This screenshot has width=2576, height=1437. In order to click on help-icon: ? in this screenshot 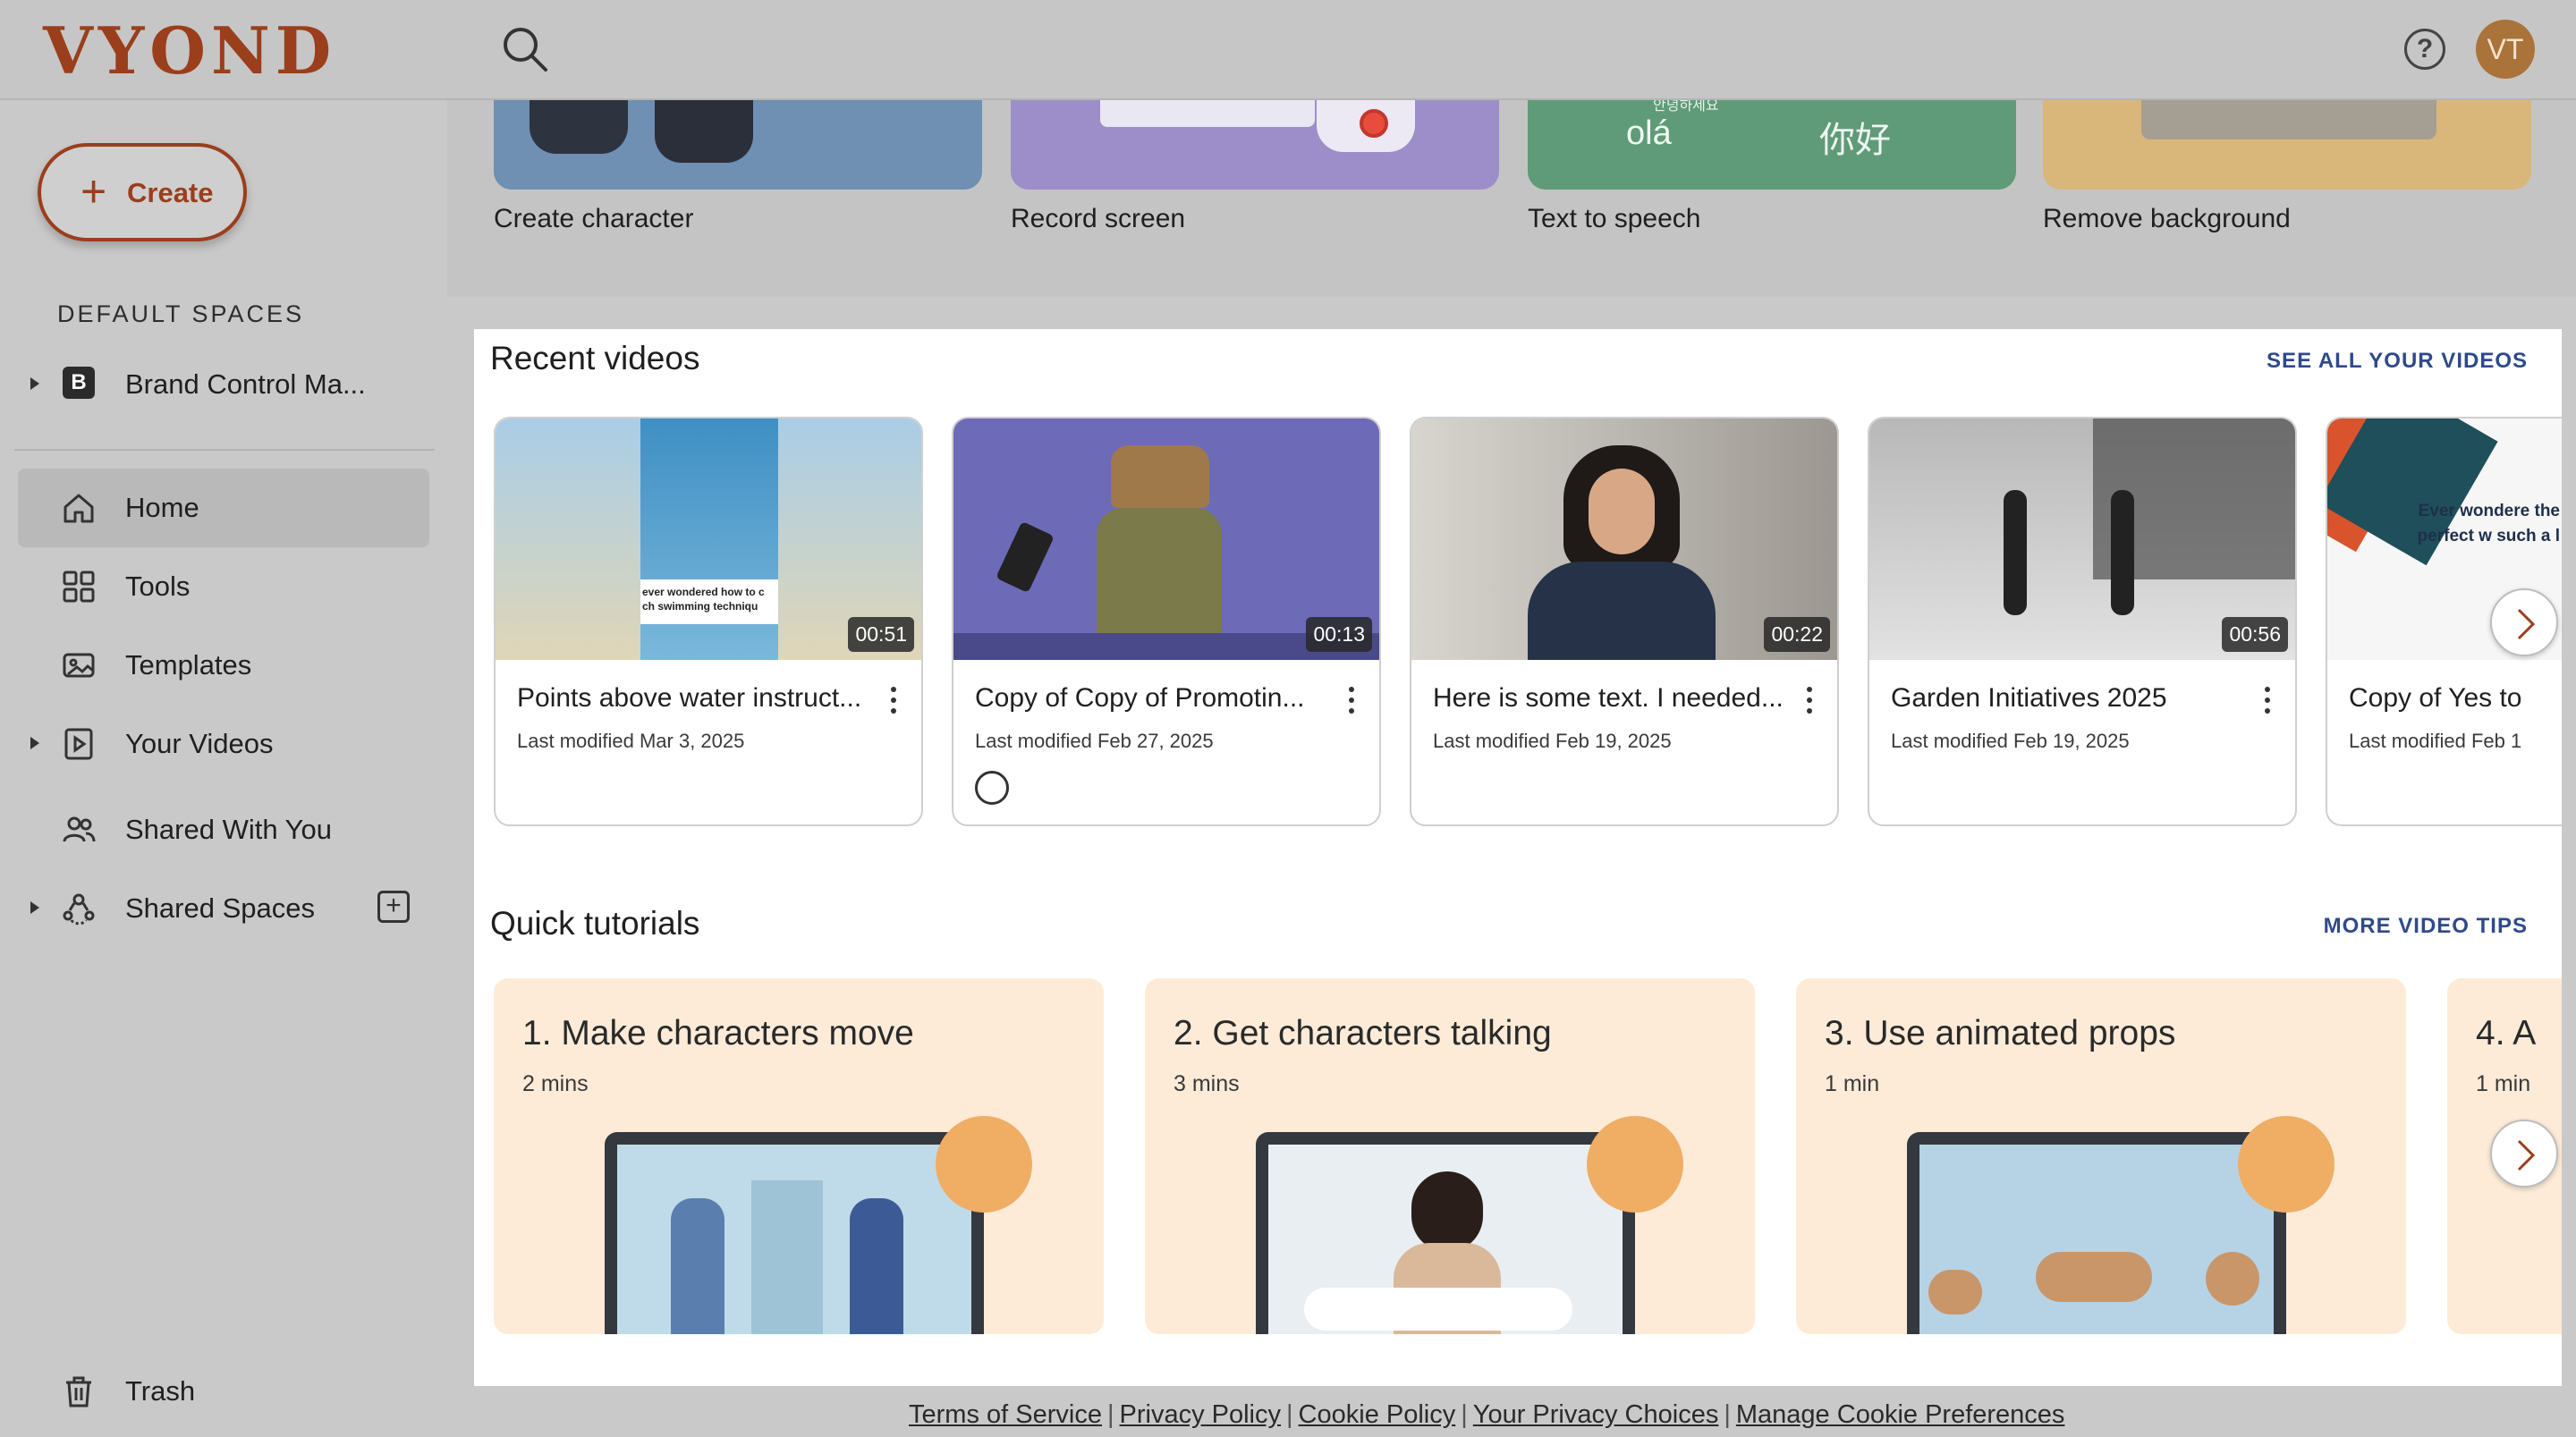, I will do `click(2424, 50)`.